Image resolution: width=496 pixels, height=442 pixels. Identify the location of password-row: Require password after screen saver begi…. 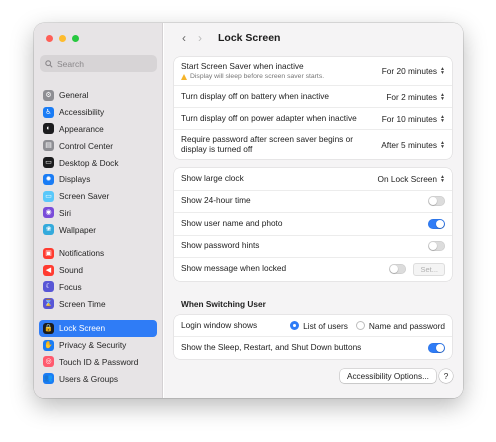
(313, 144).